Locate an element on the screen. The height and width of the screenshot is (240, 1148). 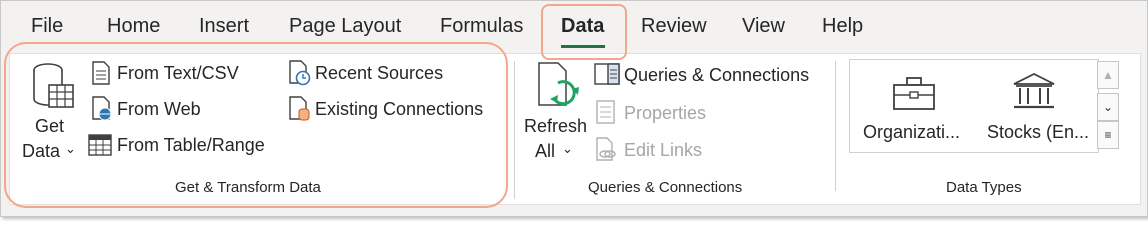
gallery-scroll-up-button: ▲ is located at coordinates (1108, 75).